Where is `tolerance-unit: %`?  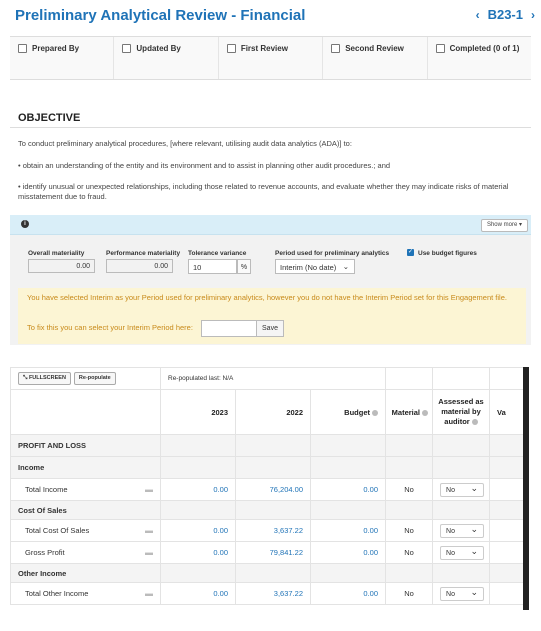
tolerance-unit: % is located at coordinates (244, 266).